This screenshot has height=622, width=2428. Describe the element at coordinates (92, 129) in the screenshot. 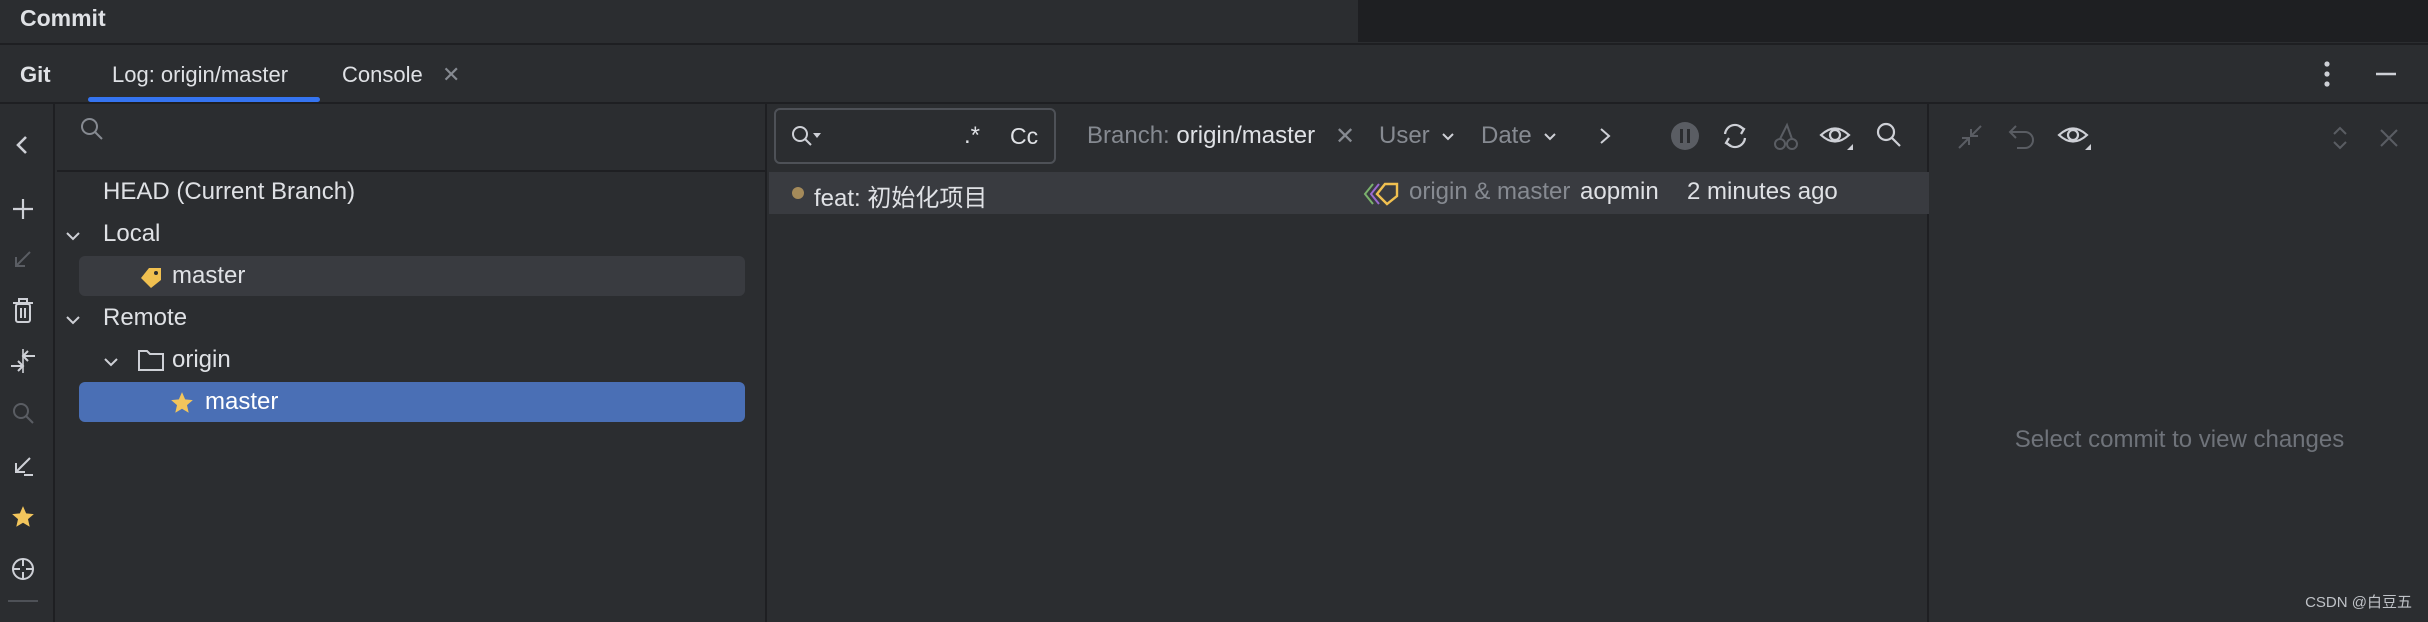

I see `branch-search-icon` at that location.